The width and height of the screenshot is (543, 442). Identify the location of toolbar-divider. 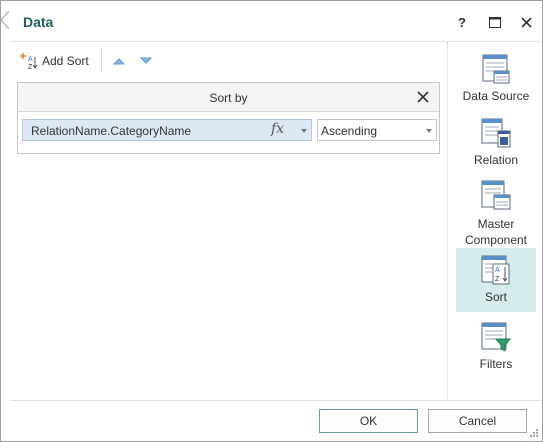
(101, 60).